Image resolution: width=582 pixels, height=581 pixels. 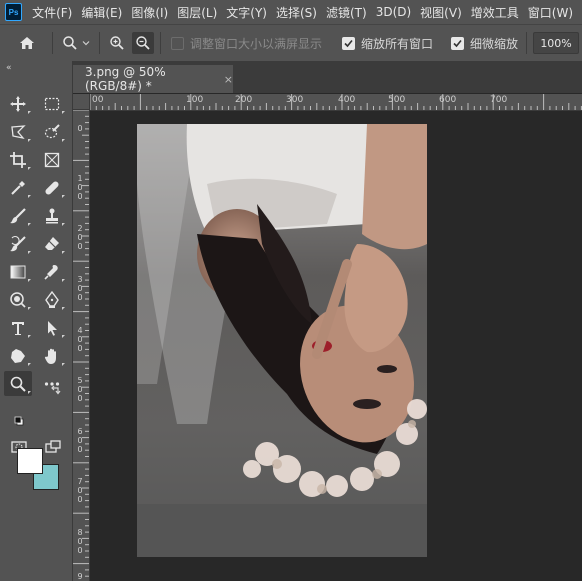 I want to click on ruler-origin, so click(x=81, y=102).